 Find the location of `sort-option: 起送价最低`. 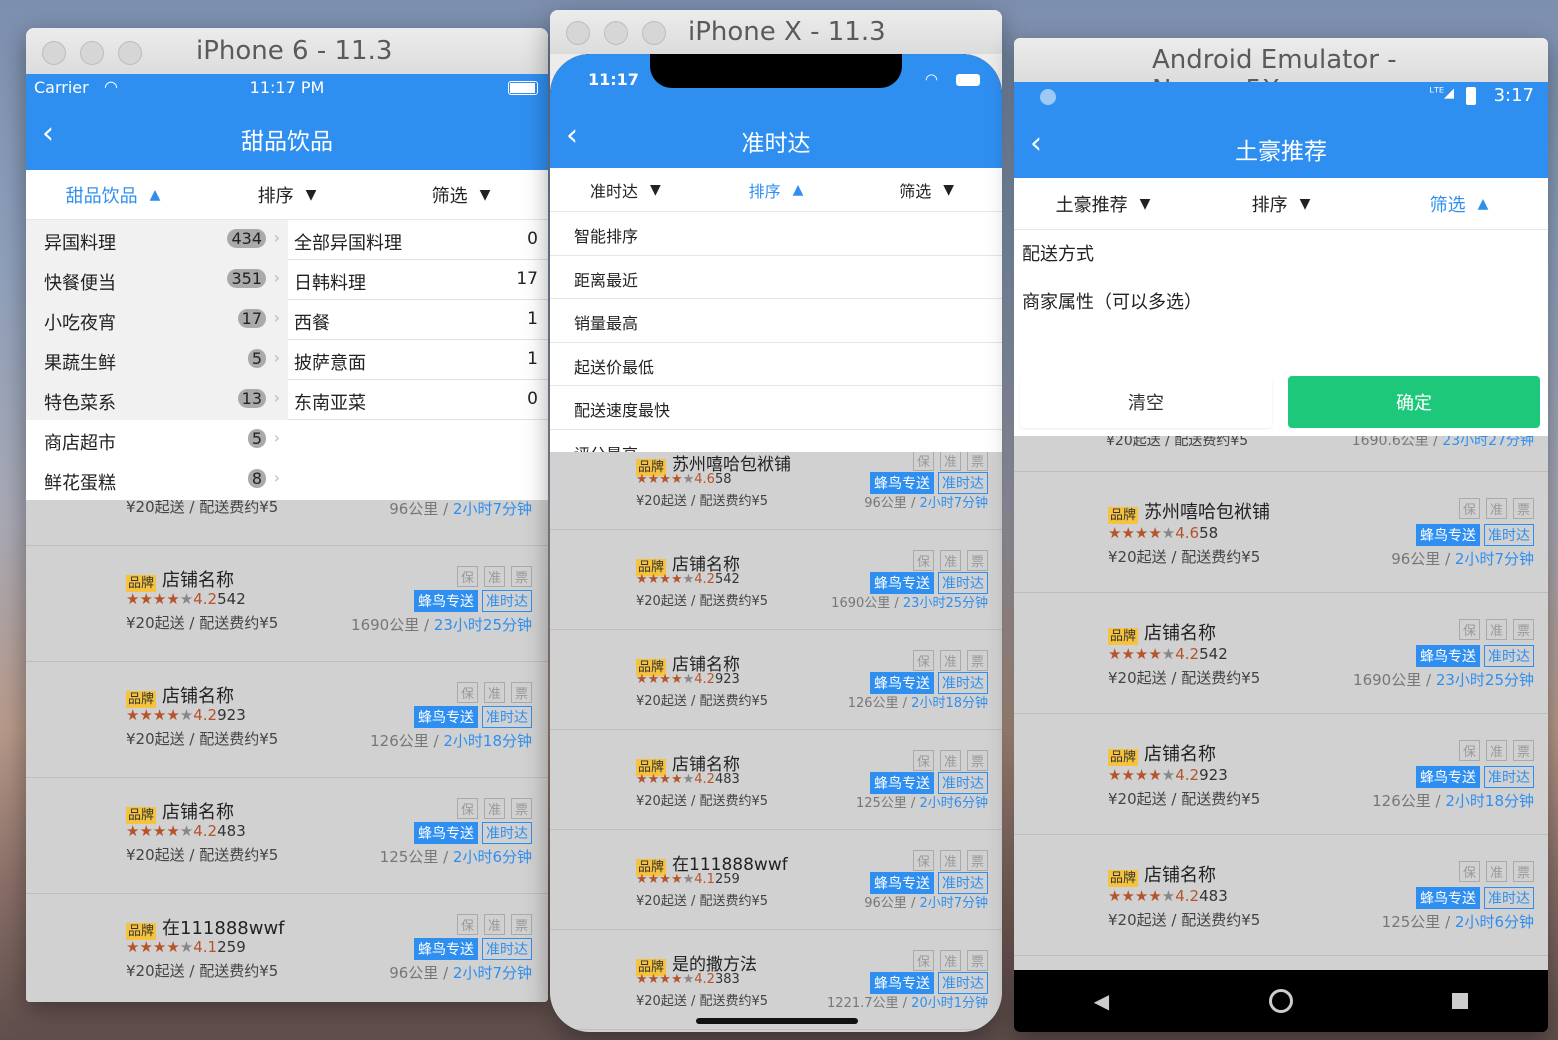

sort-option: 起送价最低 is located at coordinates (776, 364).